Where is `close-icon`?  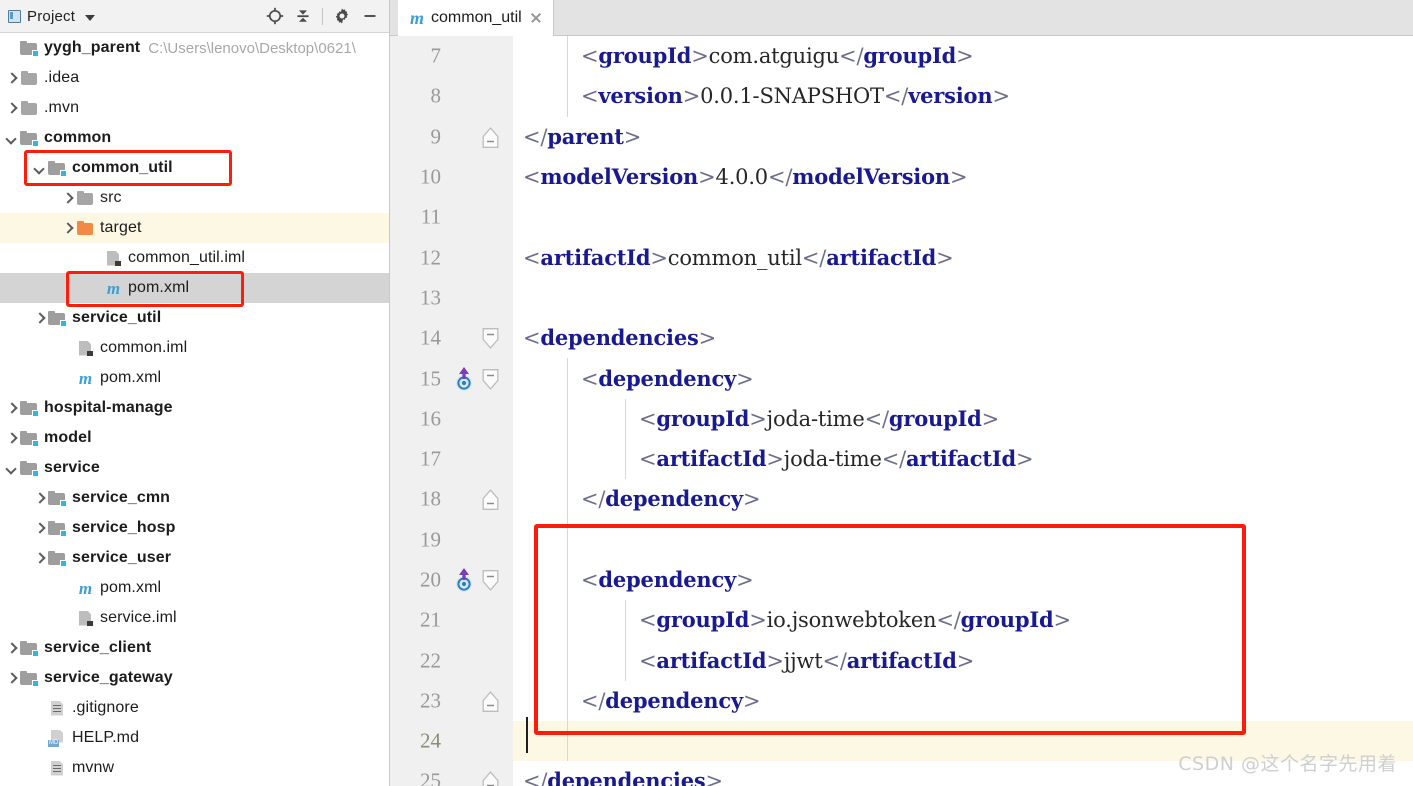 close-icon is located at coordinates (536, 18).